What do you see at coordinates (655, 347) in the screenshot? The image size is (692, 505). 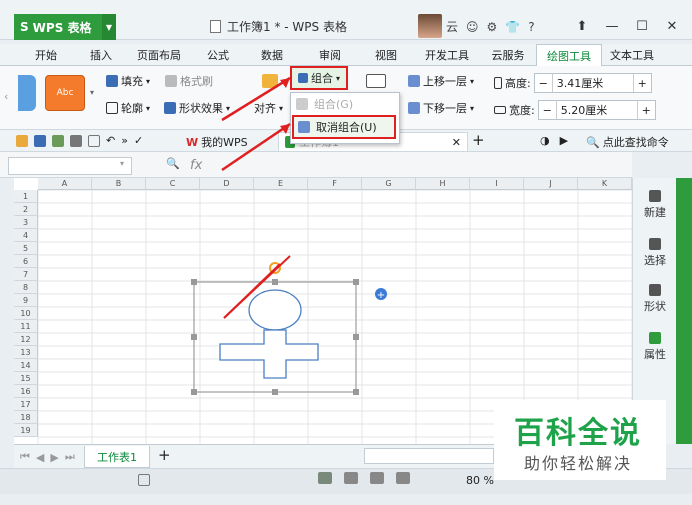 I see `side-properties: 属性` at bounding box center [655, 347].